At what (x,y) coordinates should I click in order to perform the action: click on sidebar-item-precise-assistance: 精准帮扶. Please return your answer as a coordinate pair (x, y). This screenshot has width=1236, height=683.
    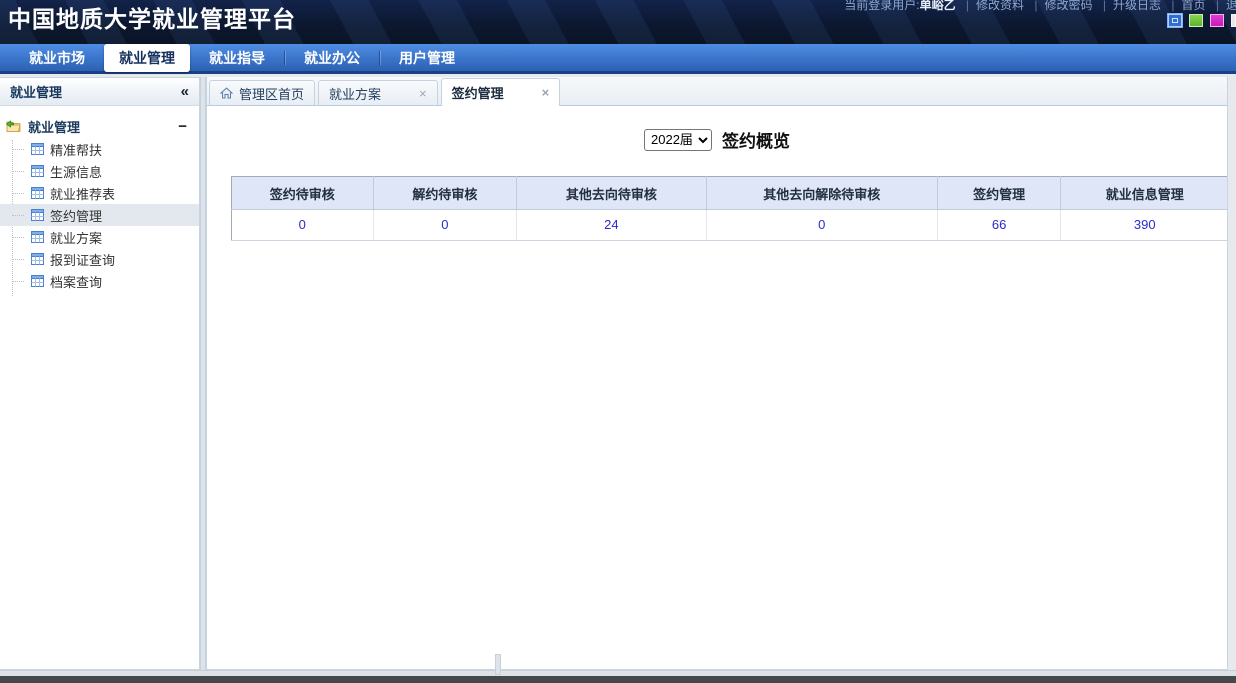
    Looking at the image, I should click on (99, 149).